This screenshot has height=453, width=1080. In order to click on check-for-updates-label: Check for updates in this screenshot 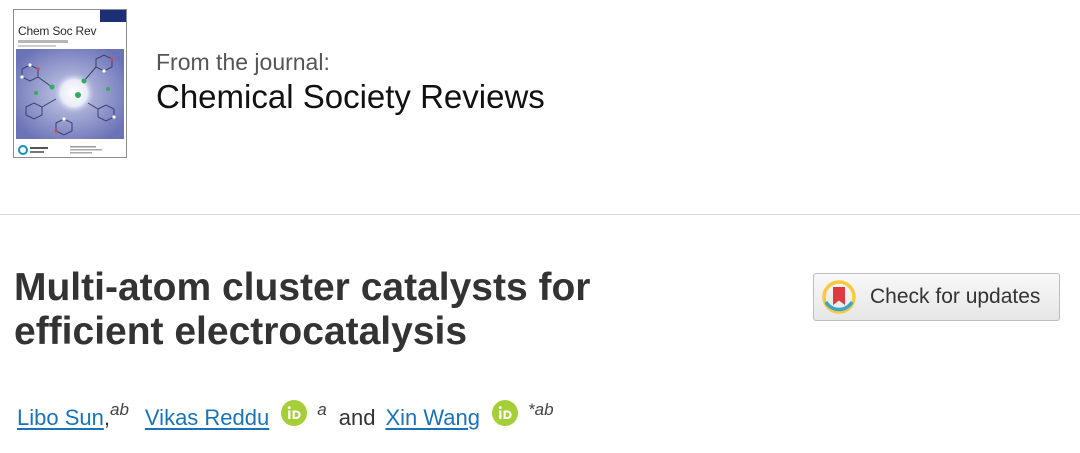, I will do `click(955, 296)`.